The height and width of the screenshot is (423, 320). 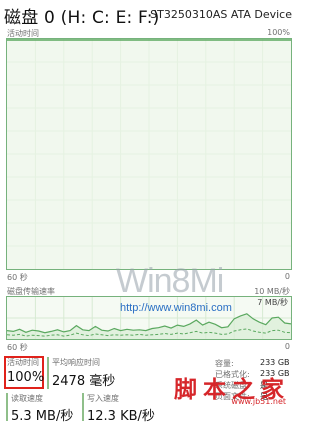 I want to click on disk-model: ST3250310AS ATA Device, so click(x=221, y=14).